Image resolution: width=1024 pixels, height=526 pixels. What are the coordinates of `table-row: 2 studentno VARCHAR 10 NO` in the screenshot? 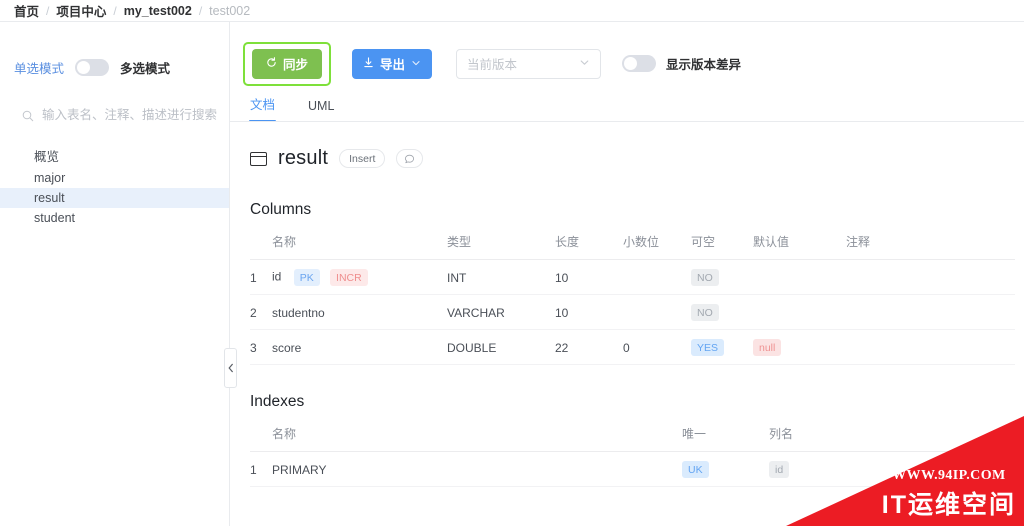 It's located at (632, 312).